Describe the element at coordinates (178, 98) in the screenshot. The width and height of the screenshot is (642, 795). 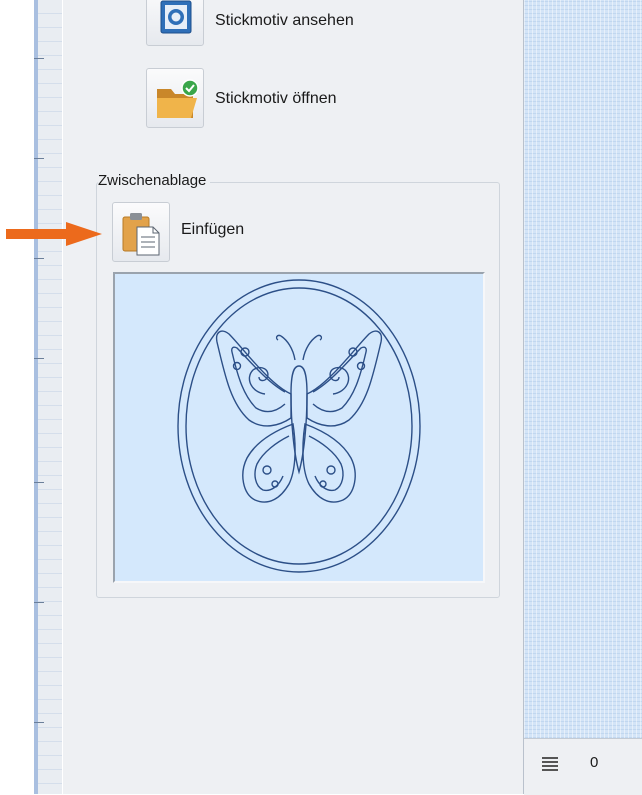
I see `open-folder-icon` at that location.